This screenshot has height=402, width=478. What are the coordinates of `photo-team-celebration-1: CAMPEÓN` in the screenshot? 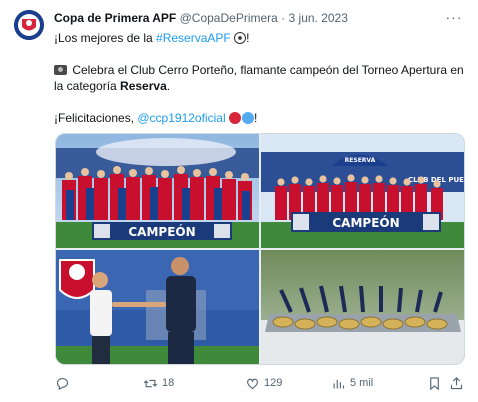 It's located at (157, 191).